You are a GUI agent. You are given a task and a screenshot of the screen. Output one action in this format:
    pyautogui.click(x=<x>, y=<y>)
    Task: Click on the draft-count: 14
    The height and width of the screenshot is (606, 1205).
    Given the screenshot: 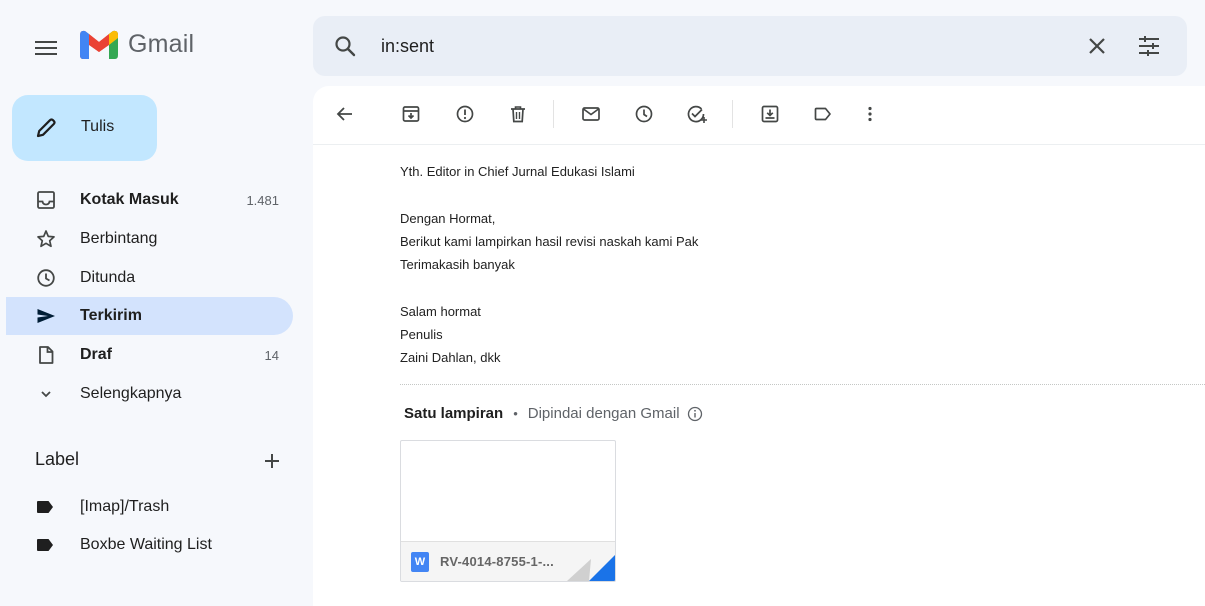 What is the action you would take?
    pyautogui.click(x=271, y=356)
    